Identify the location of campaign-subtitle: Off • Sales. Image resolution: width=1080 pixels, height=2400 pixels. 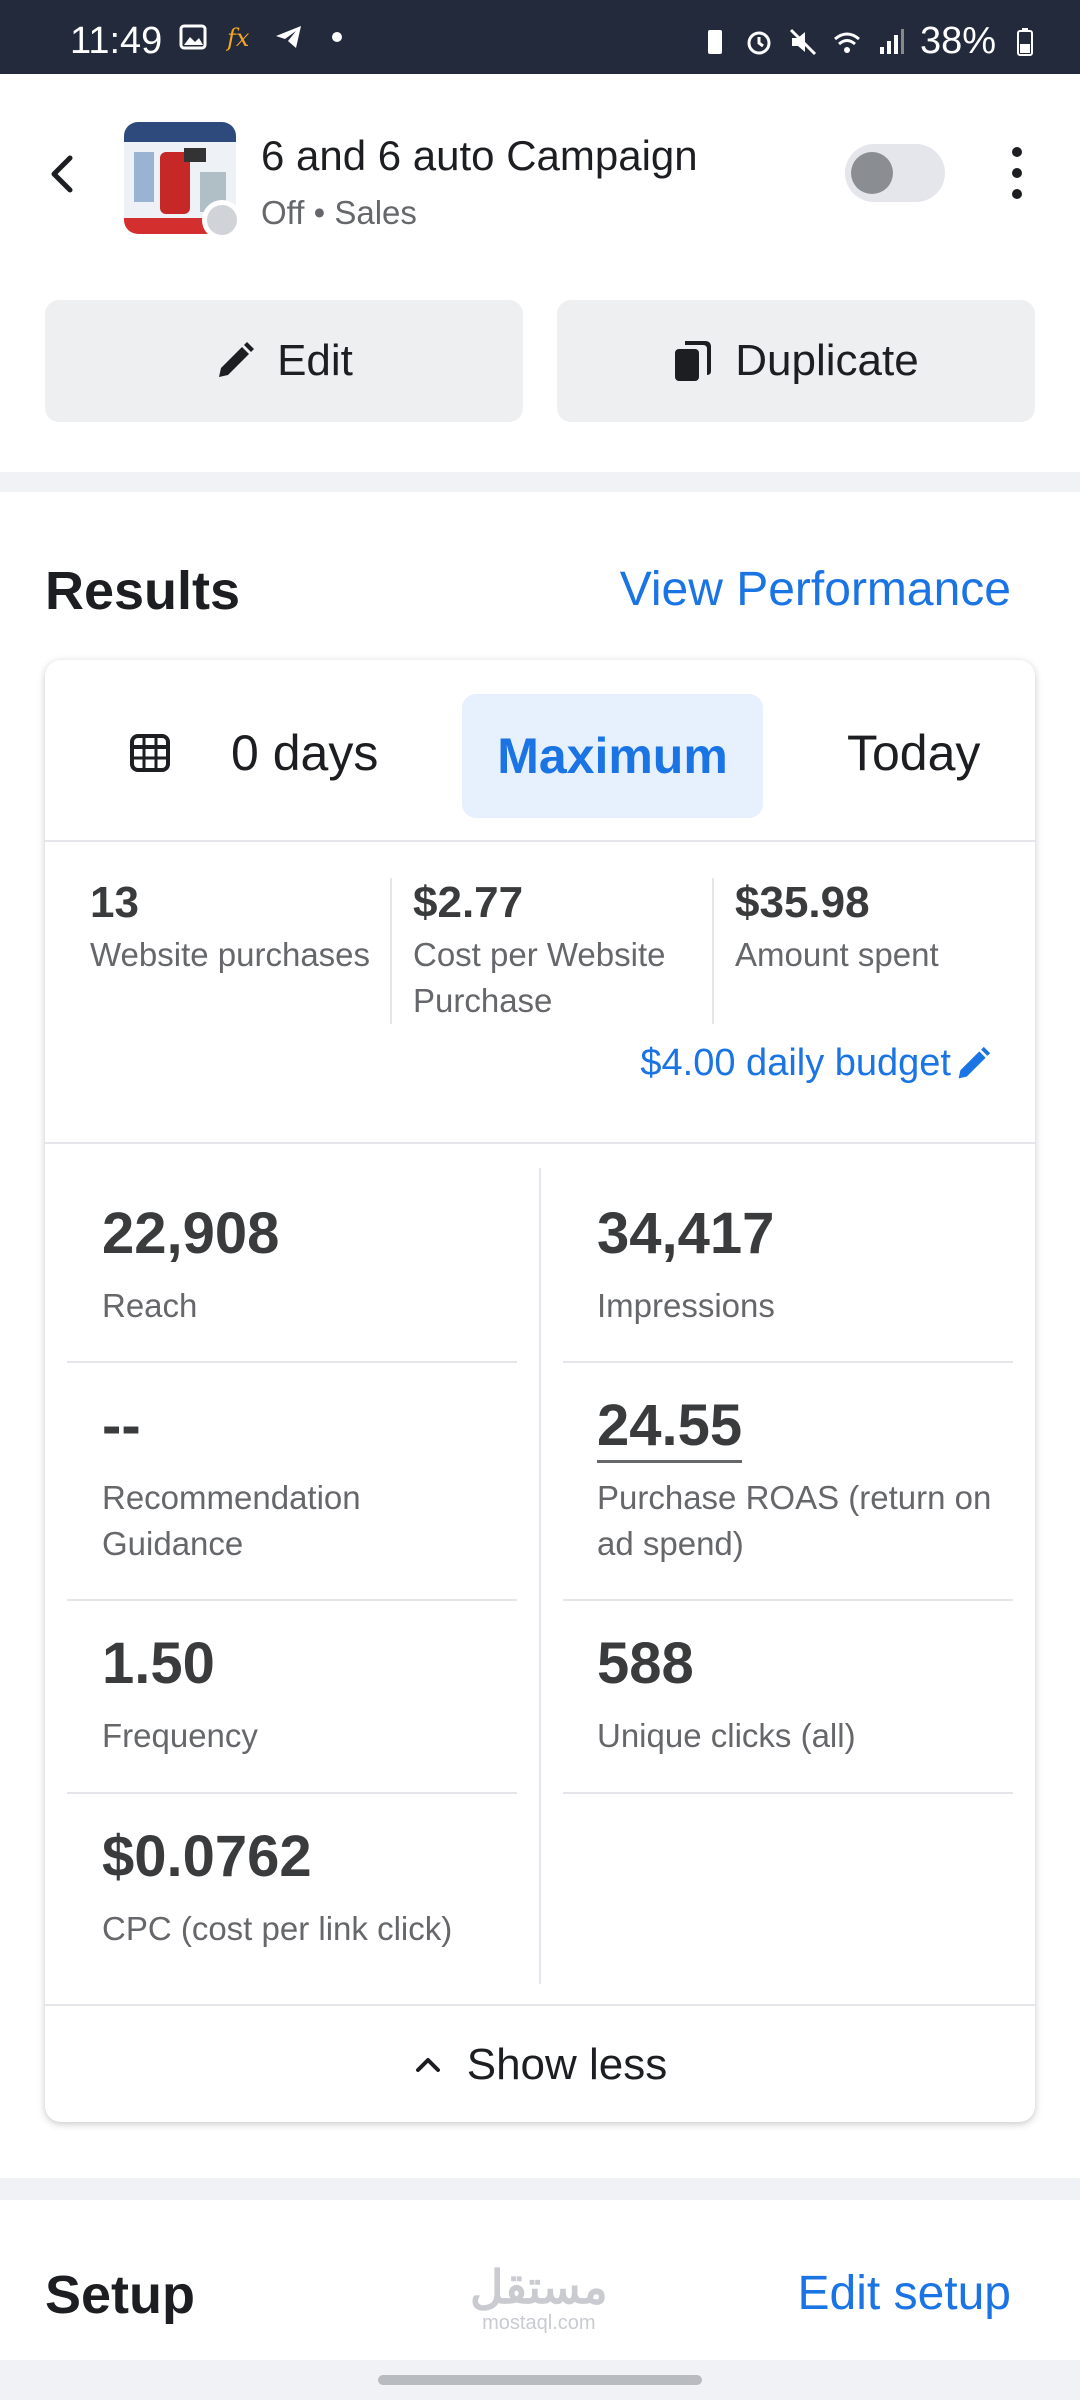
(339, 213).